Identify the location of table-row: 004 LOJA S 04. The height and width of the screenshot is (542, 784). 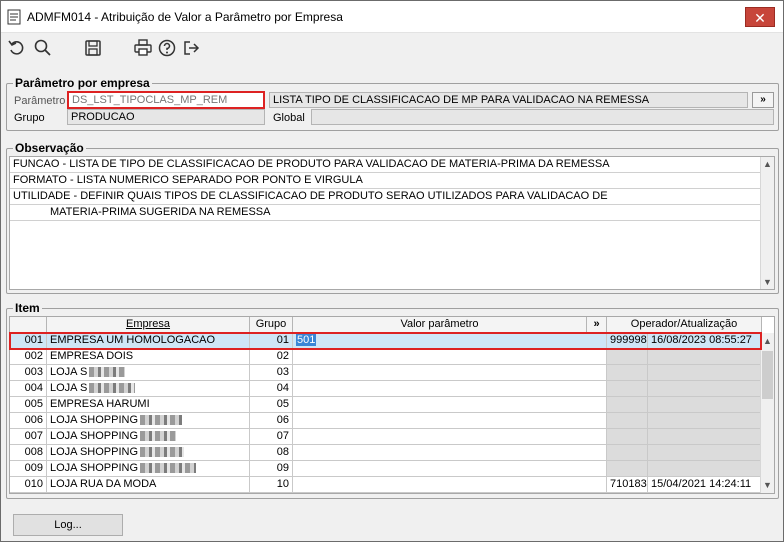
(386, 389).